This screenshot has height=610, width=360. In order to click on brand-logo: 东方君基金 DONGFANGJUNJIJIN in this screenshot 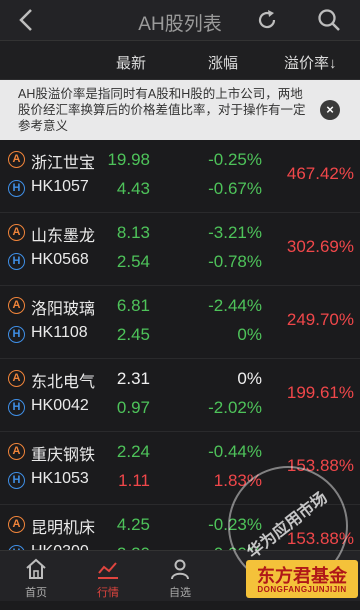, I will do `click(302, 579)`.